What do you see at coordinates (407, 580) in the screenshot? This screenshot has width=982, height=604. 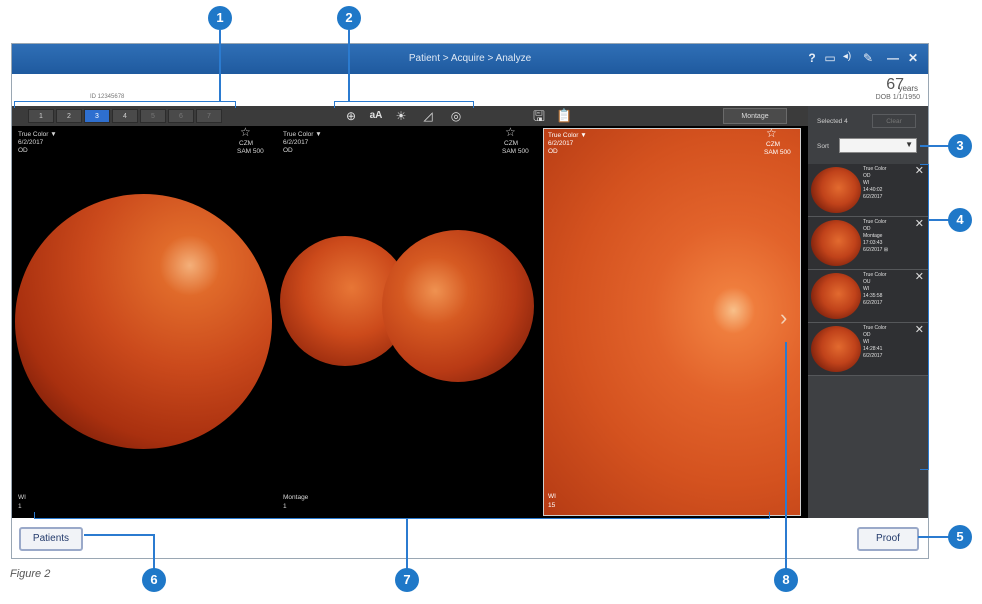 I see `callout-7: 7` at bounding box center [407, 580].